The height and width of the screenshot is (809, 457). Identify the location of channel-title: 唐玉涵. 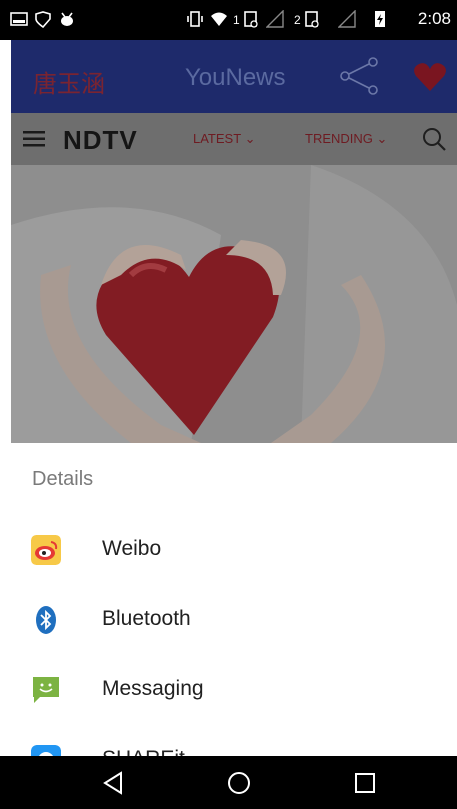
(69, 81).